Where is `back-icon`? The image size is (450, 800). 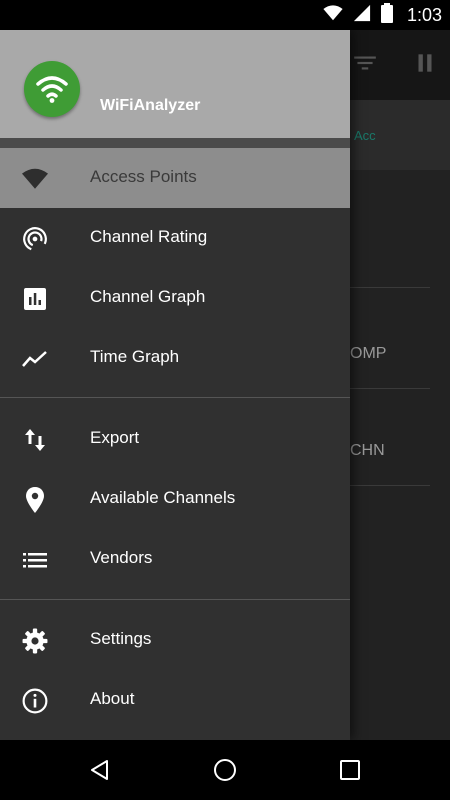
back-icon is located at coordinates (100, 770).